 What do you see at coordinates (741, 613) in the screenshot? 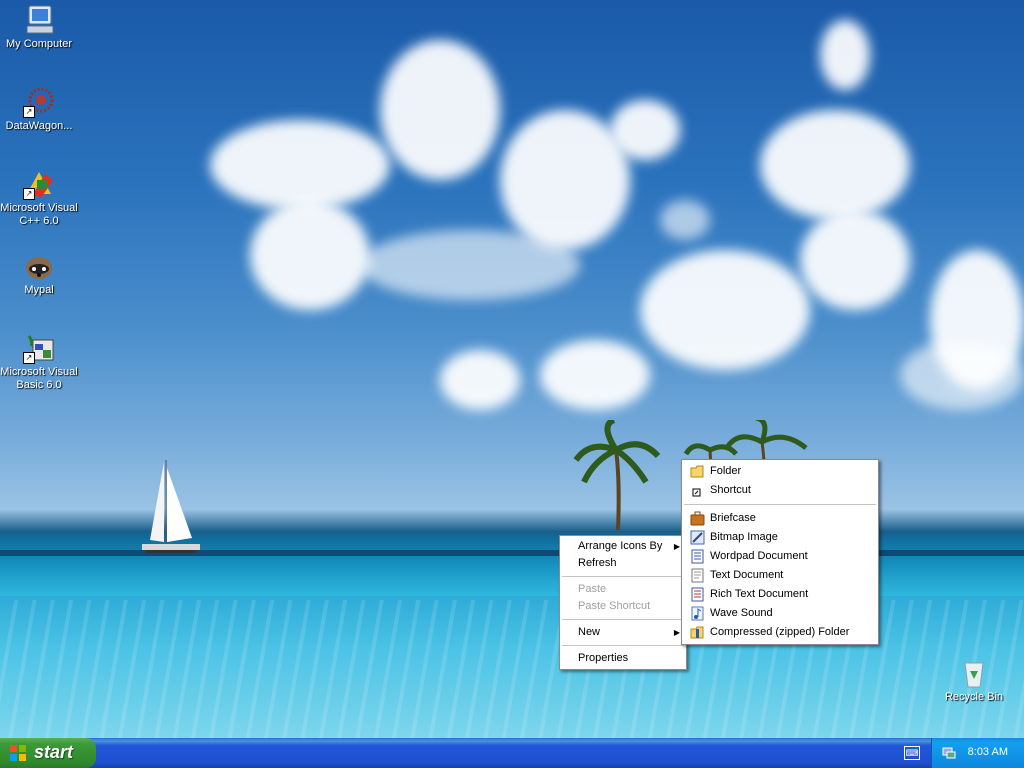
I see `menu-item-label: Wave Sound` at bounding box center [741, 613].